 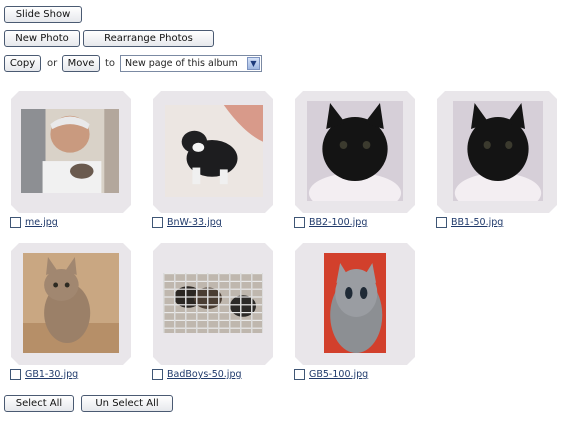 I want to click on select-all-button: Select All, so click(x=39, y=403).